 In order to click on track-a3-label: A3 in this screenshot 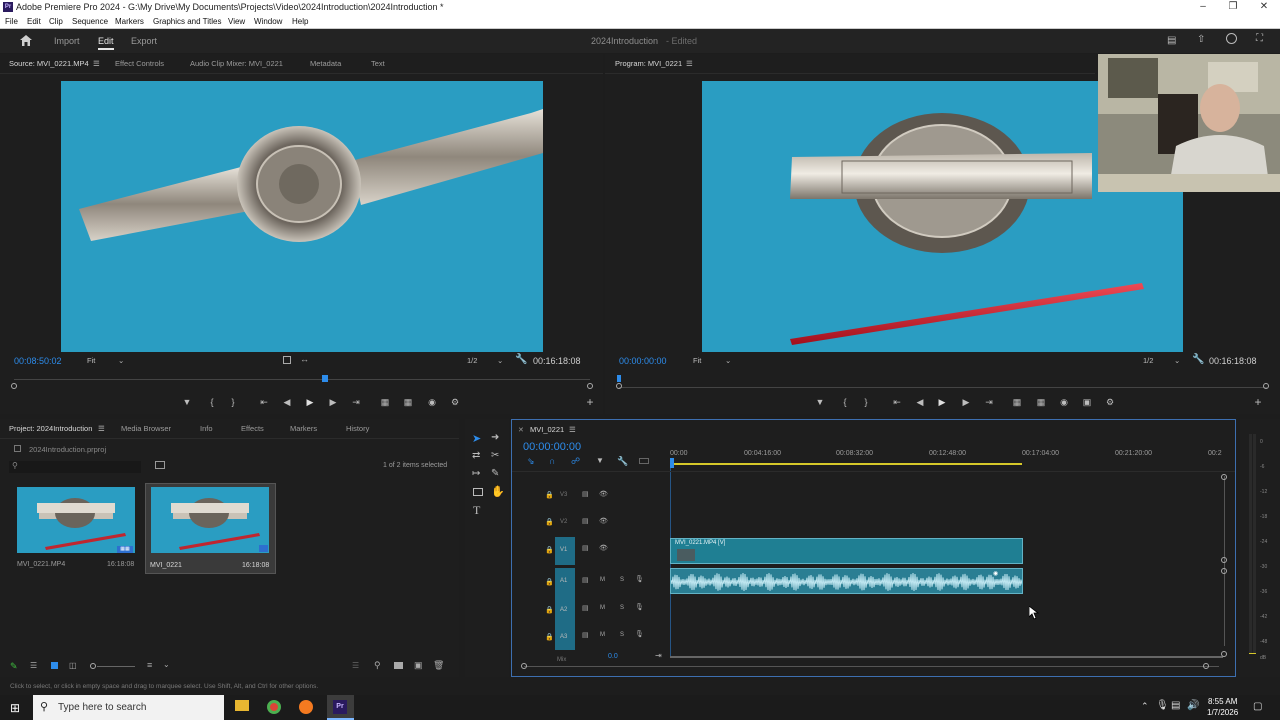, I will do `click(563, 637)`.